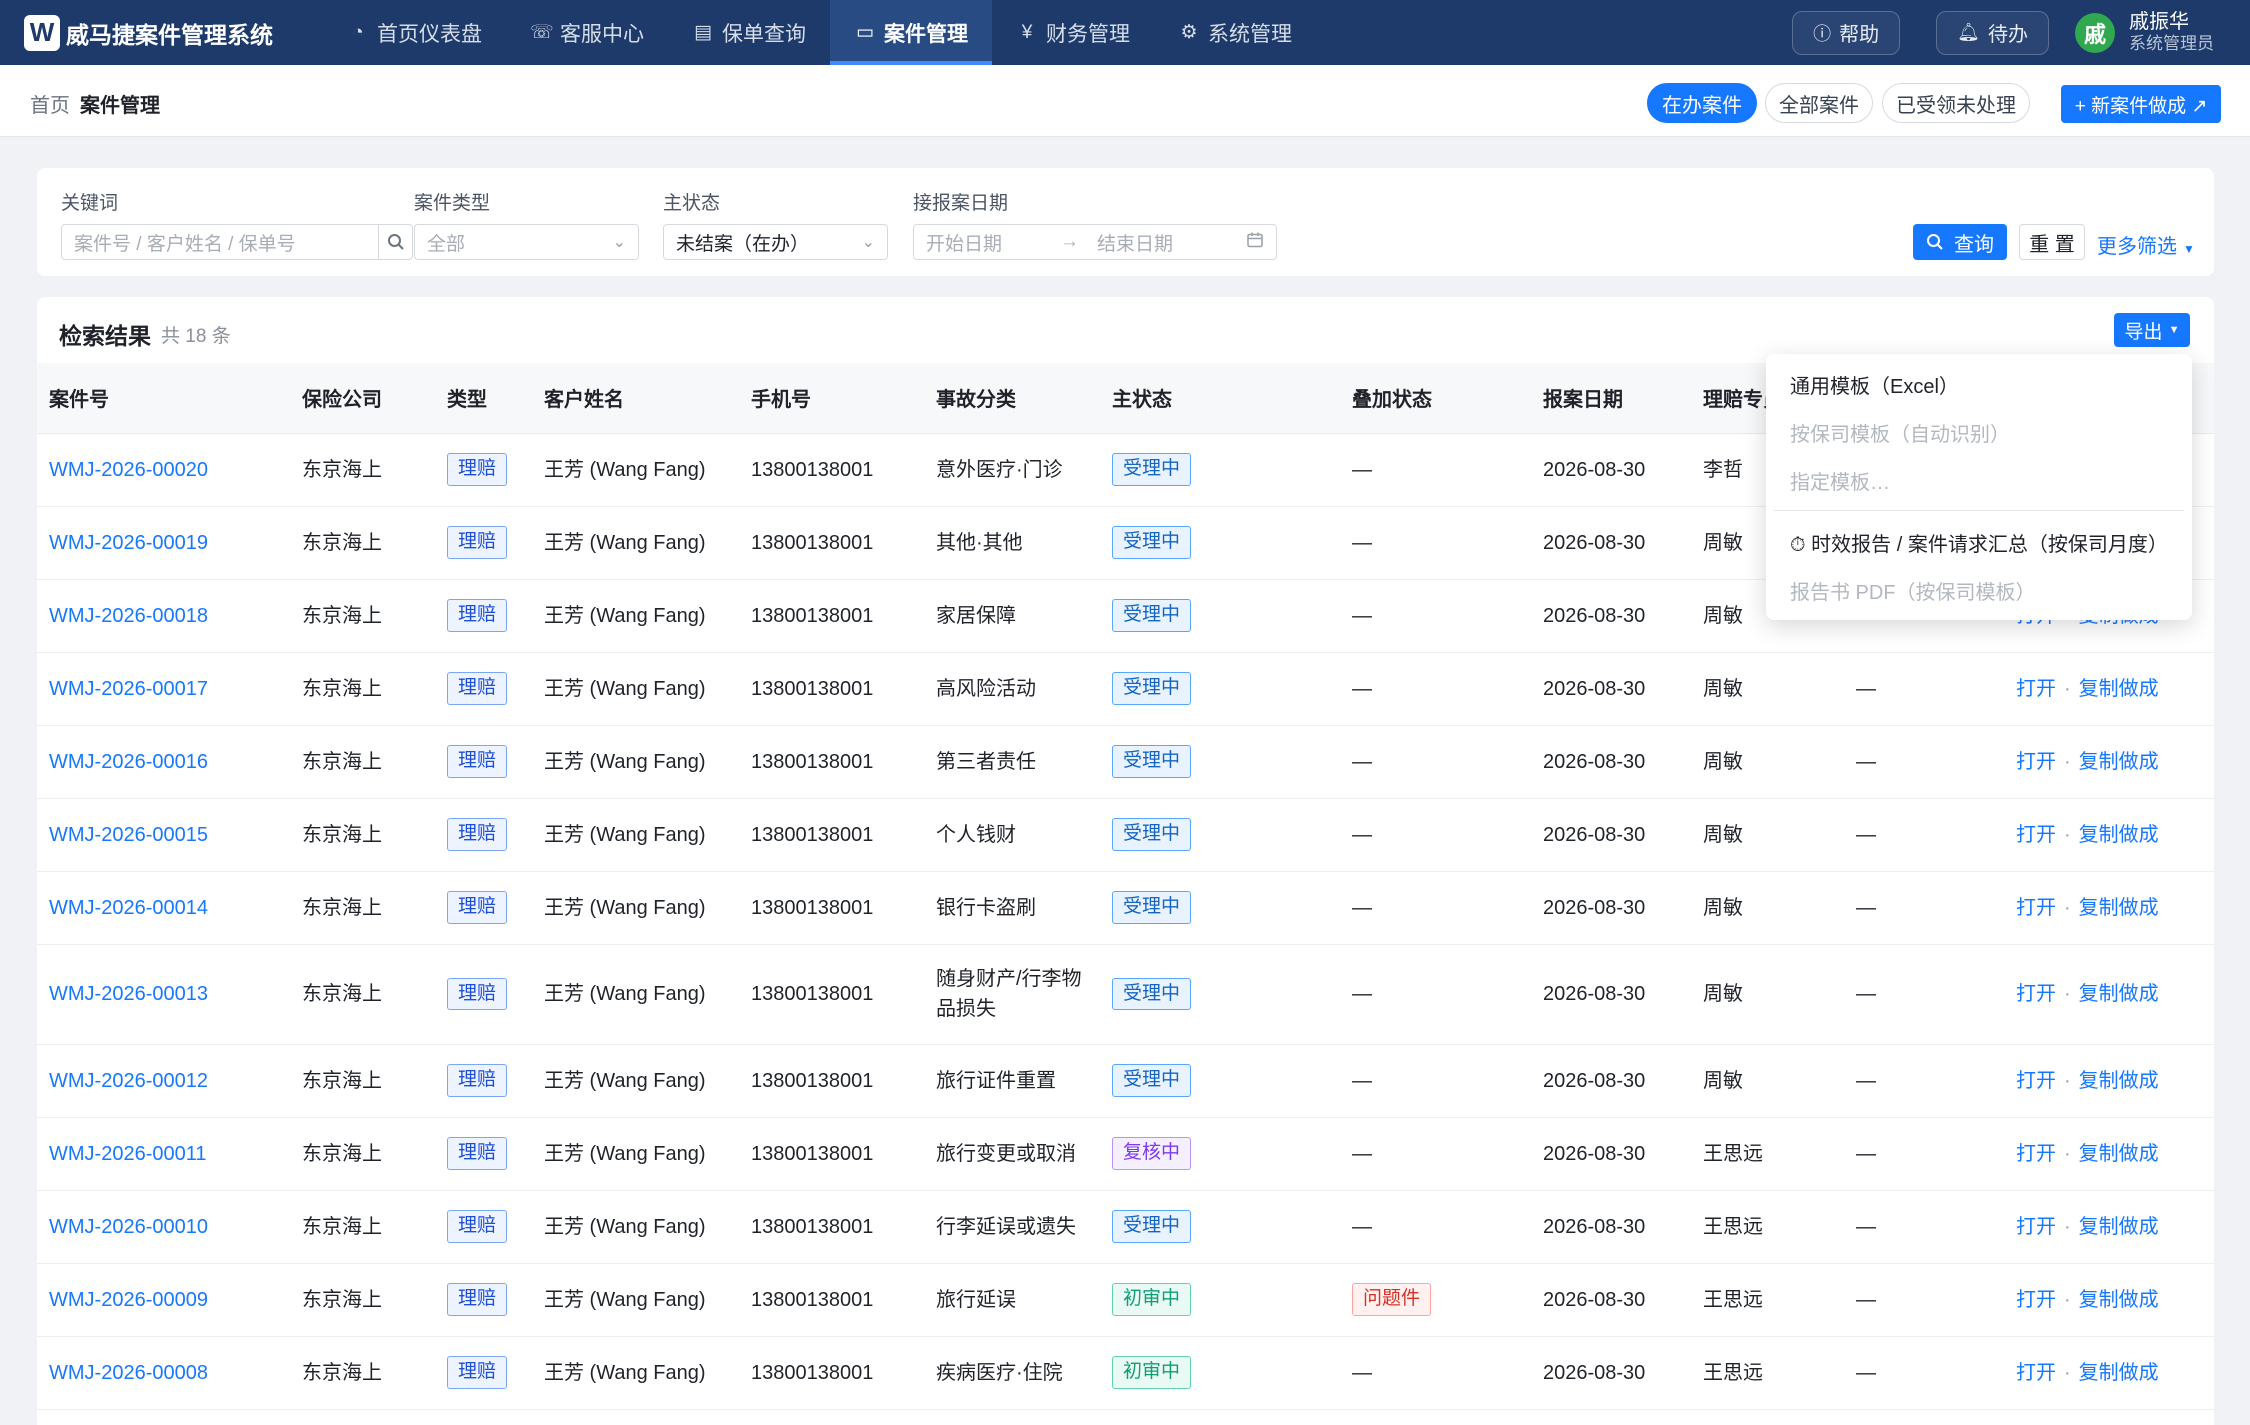 The height and width of the screenshot is (1425, 2250). What do you see at coordinates (148, 32) in the screenshot?
I see `brand: W 威马捷案件管理系统` at bounding box center [148, 32].